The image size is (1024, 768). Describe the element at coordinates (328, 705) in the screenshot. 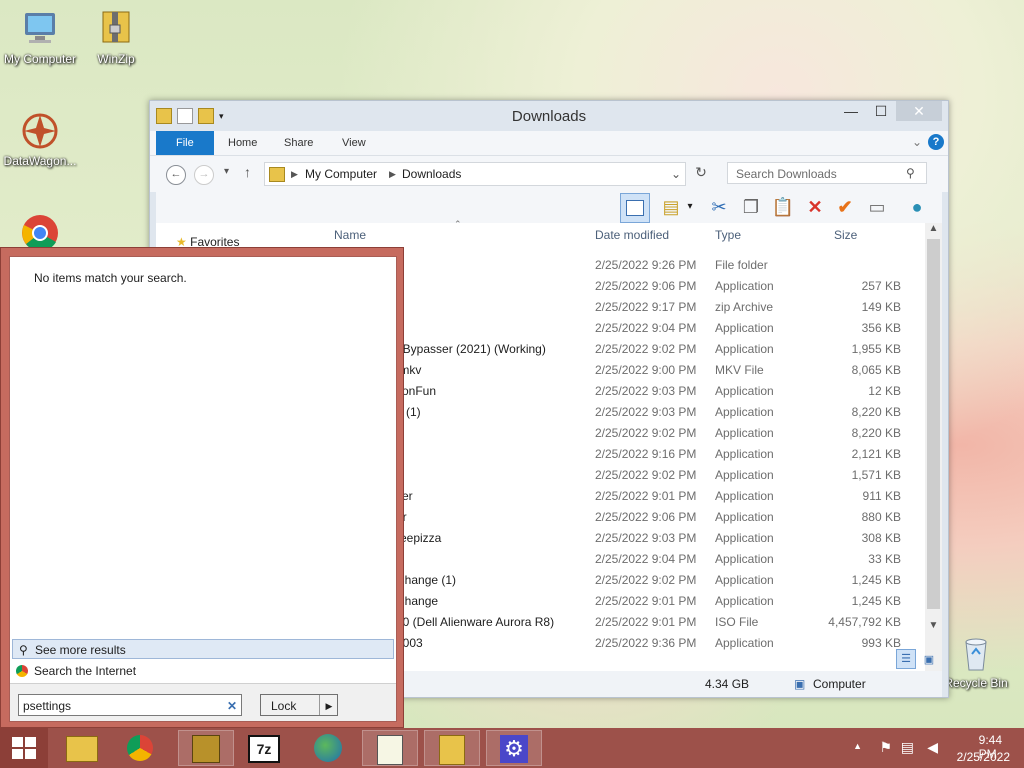

I see `power-options-arrow: ▶` at that location.